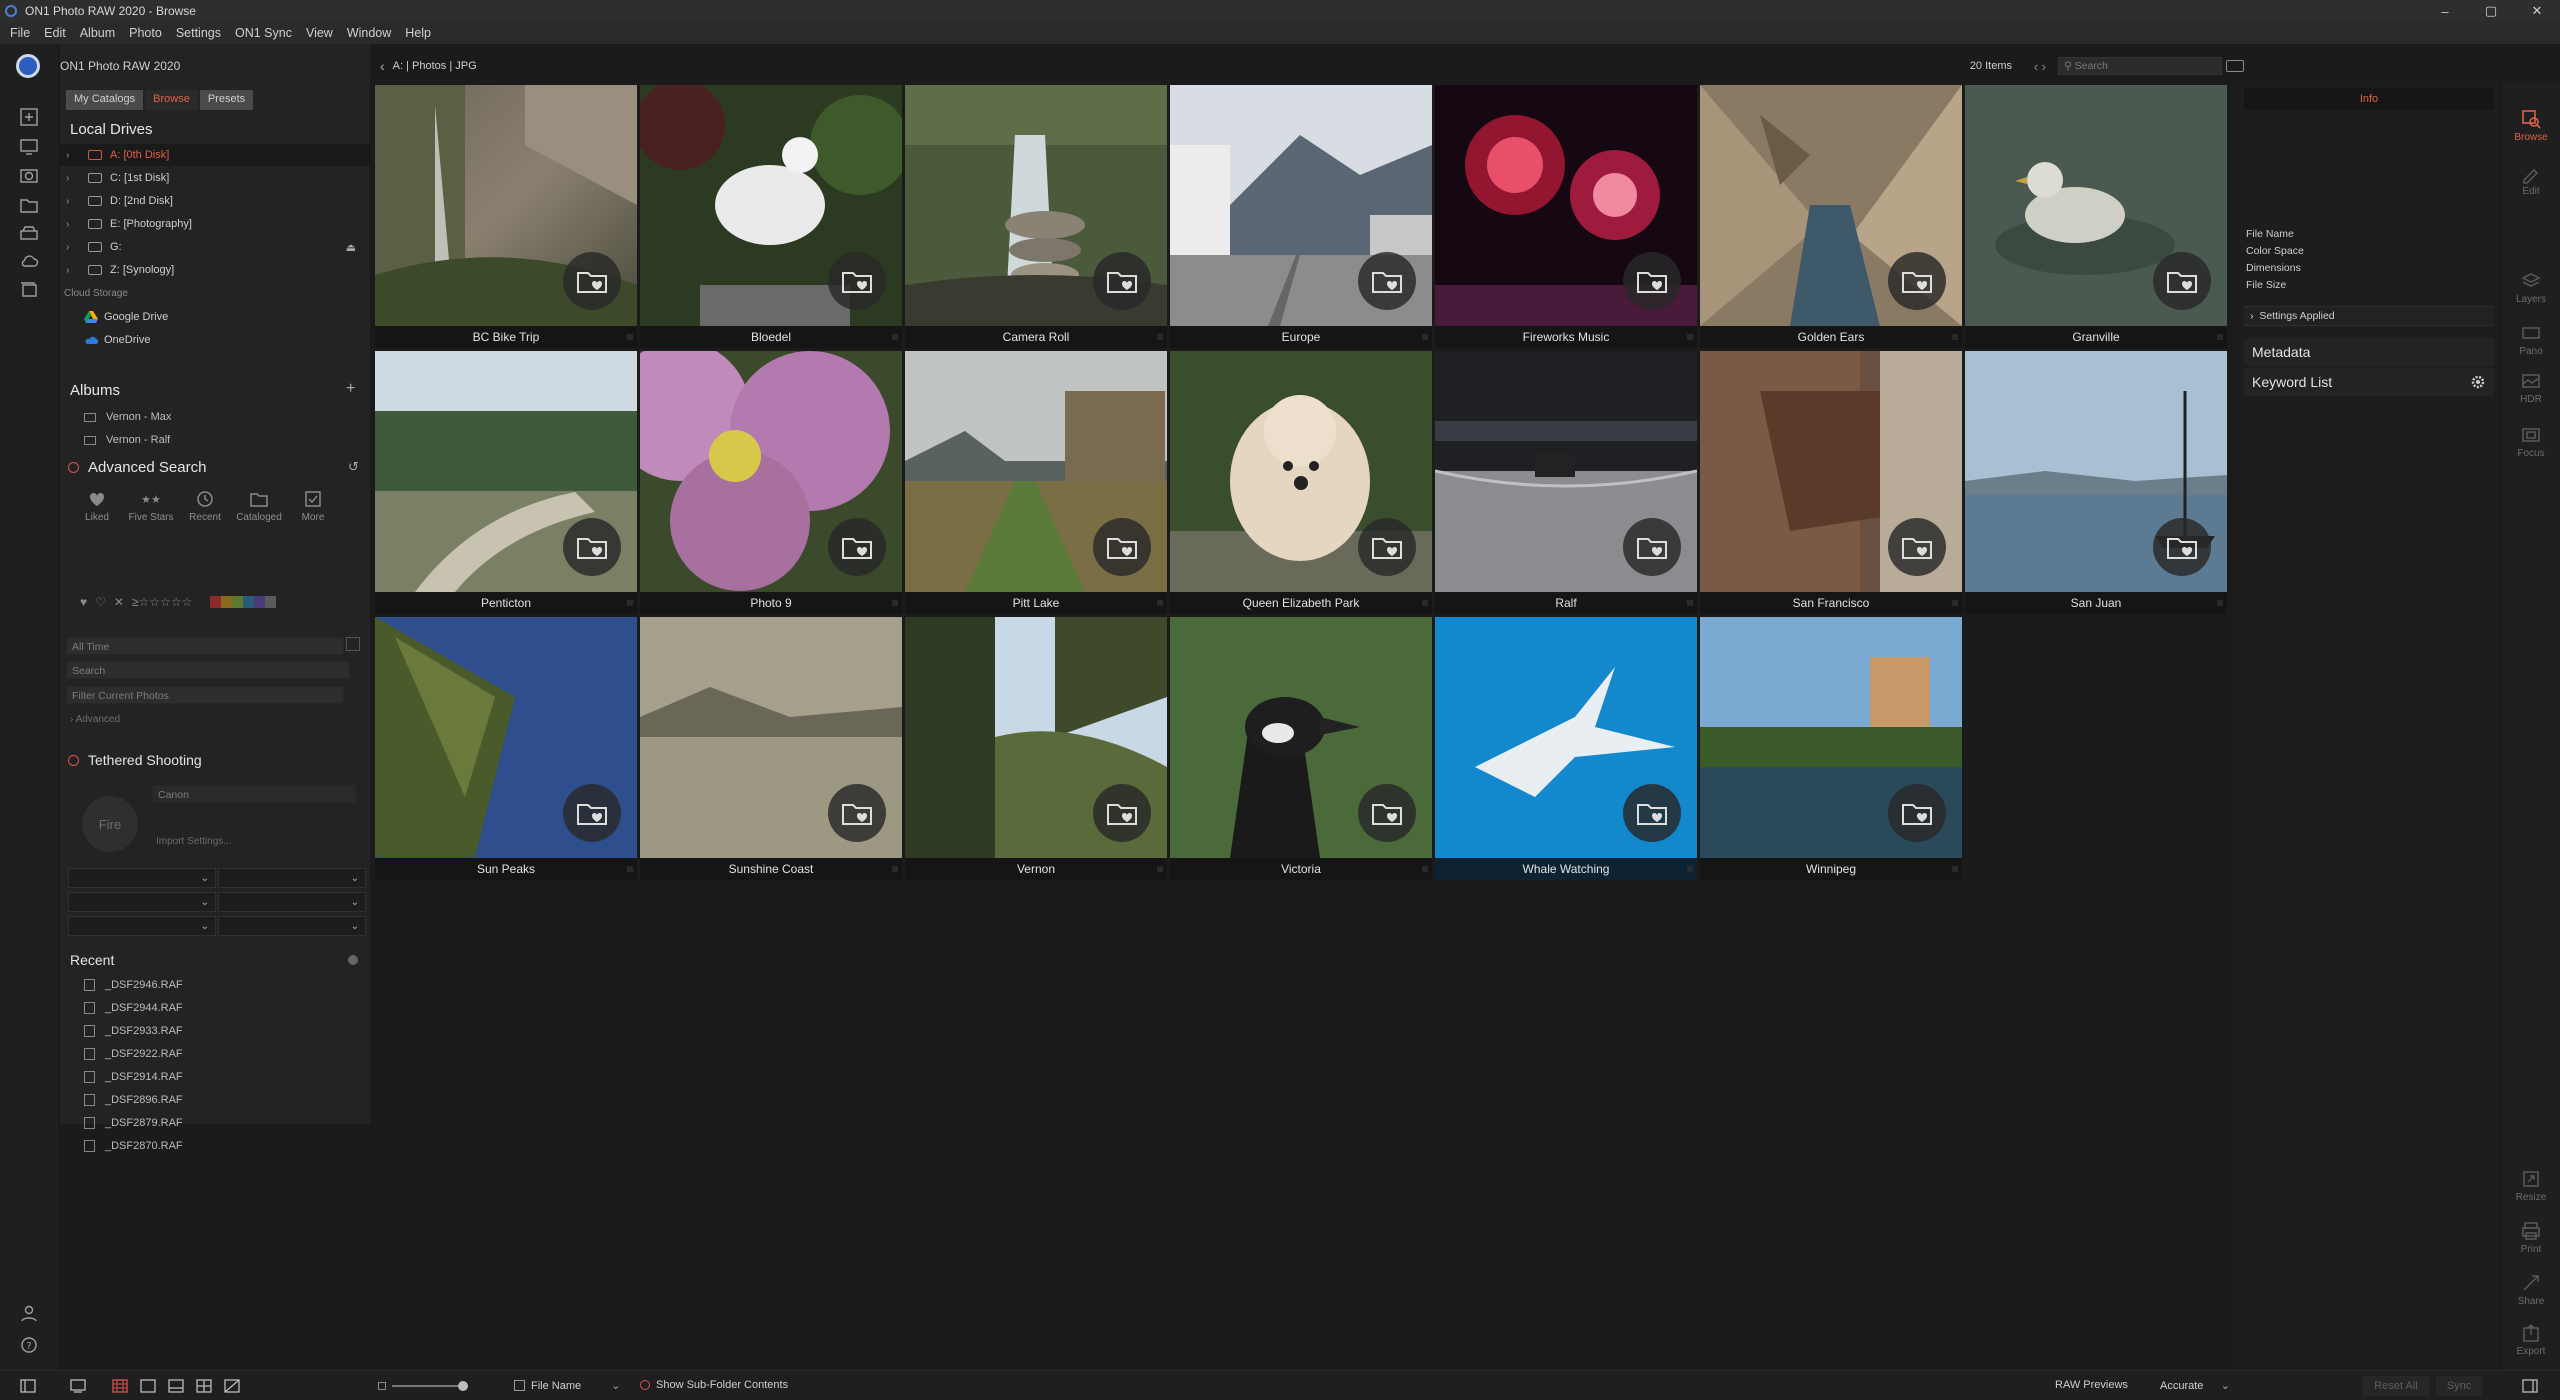 This screenshot has width=2560, height=1400. I want to click on right-panel-toggle-icon, so click(2530, 1386).